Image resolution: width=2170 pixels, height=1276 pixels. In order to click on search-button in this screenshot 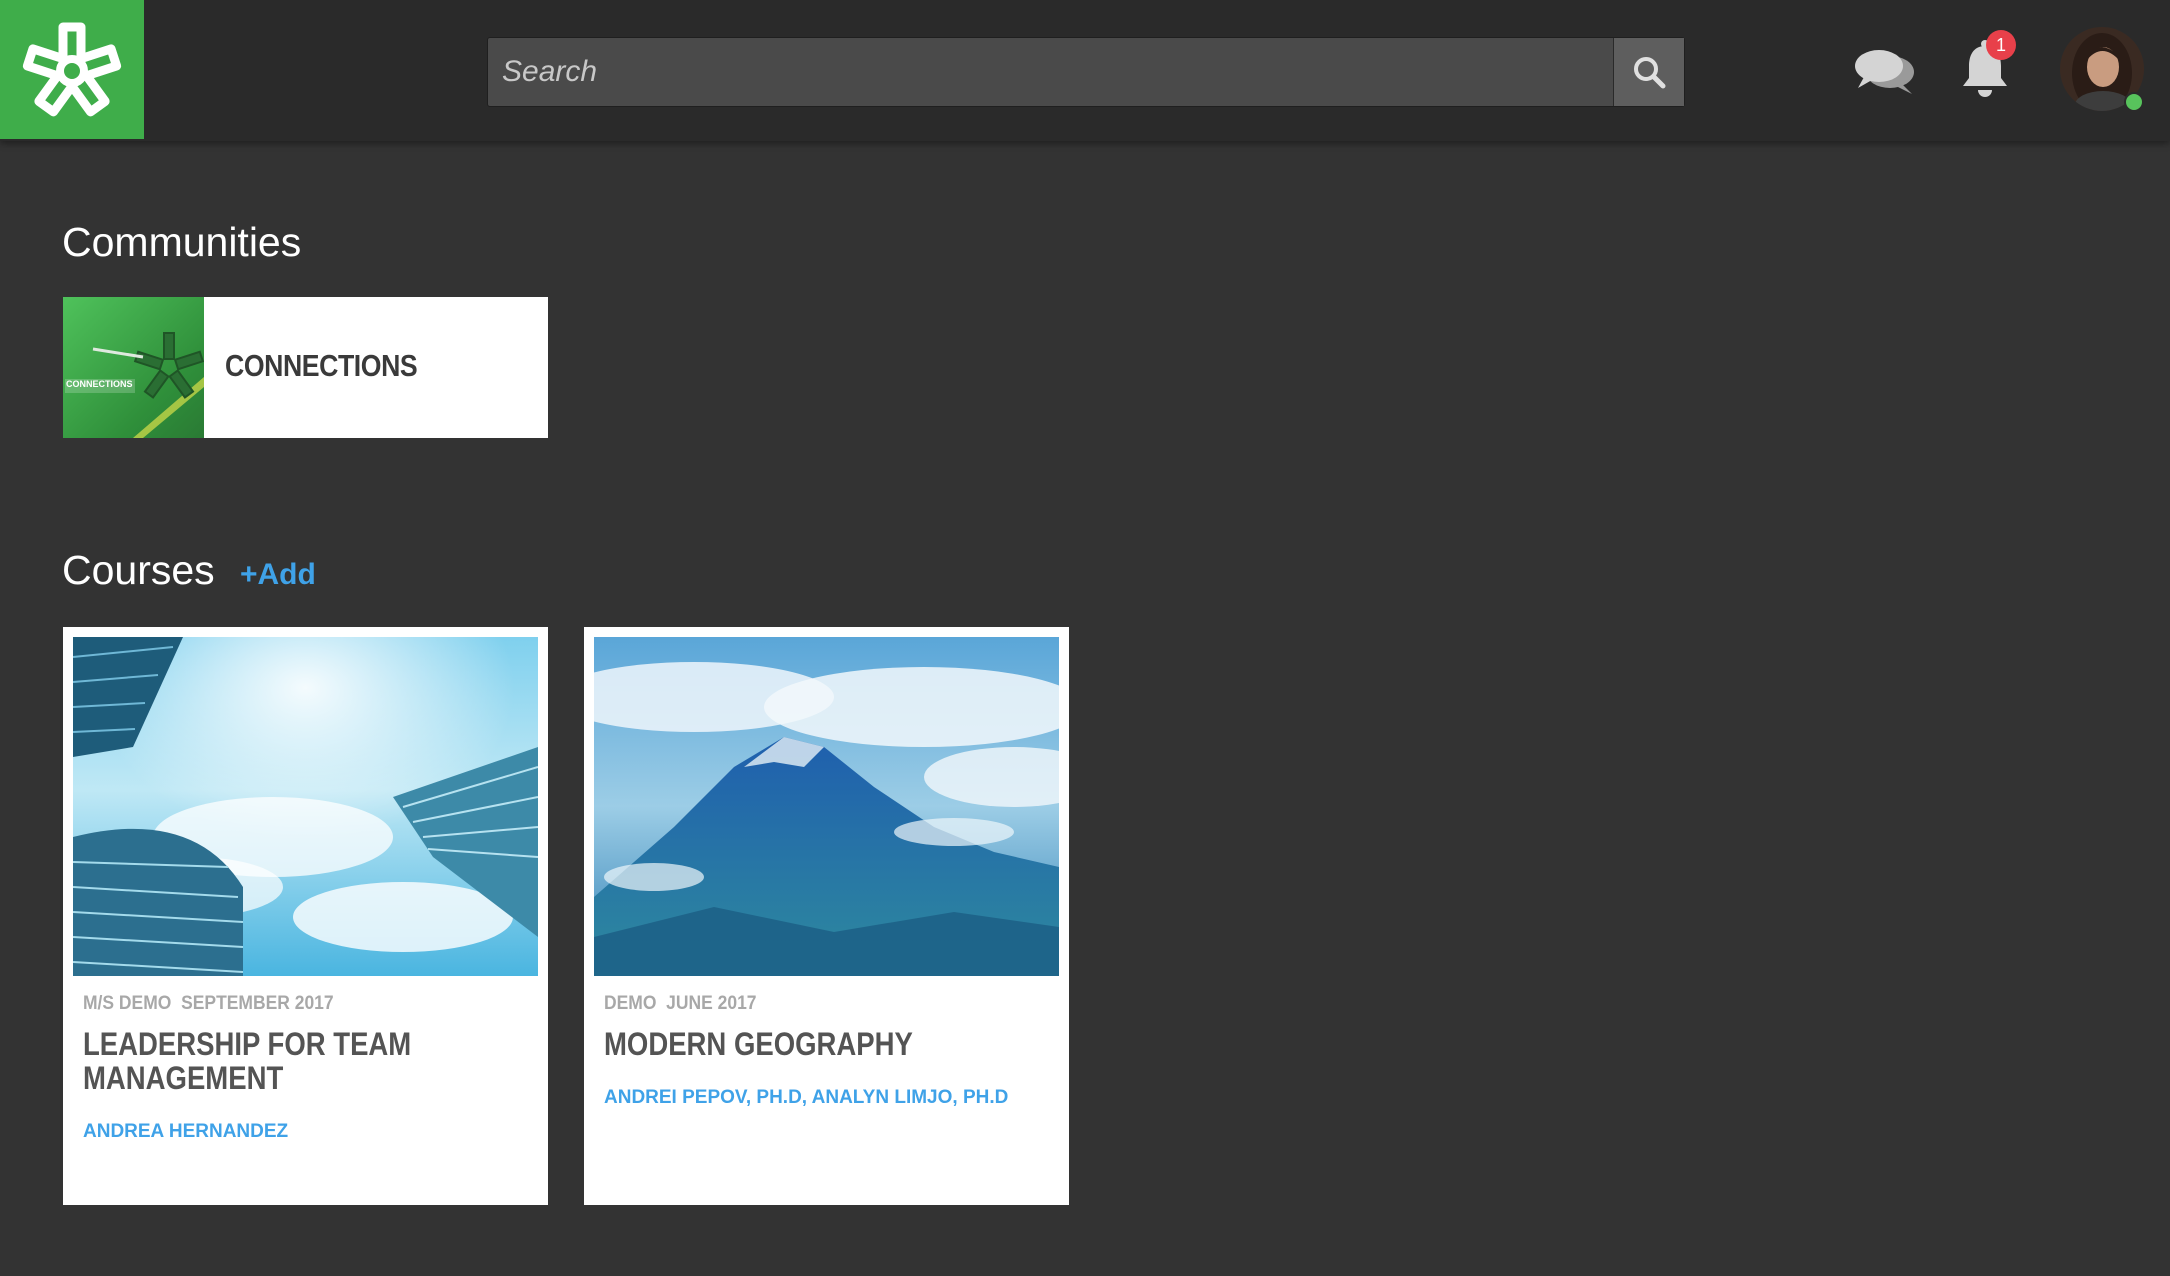, I will do `click(1648, 72)`.